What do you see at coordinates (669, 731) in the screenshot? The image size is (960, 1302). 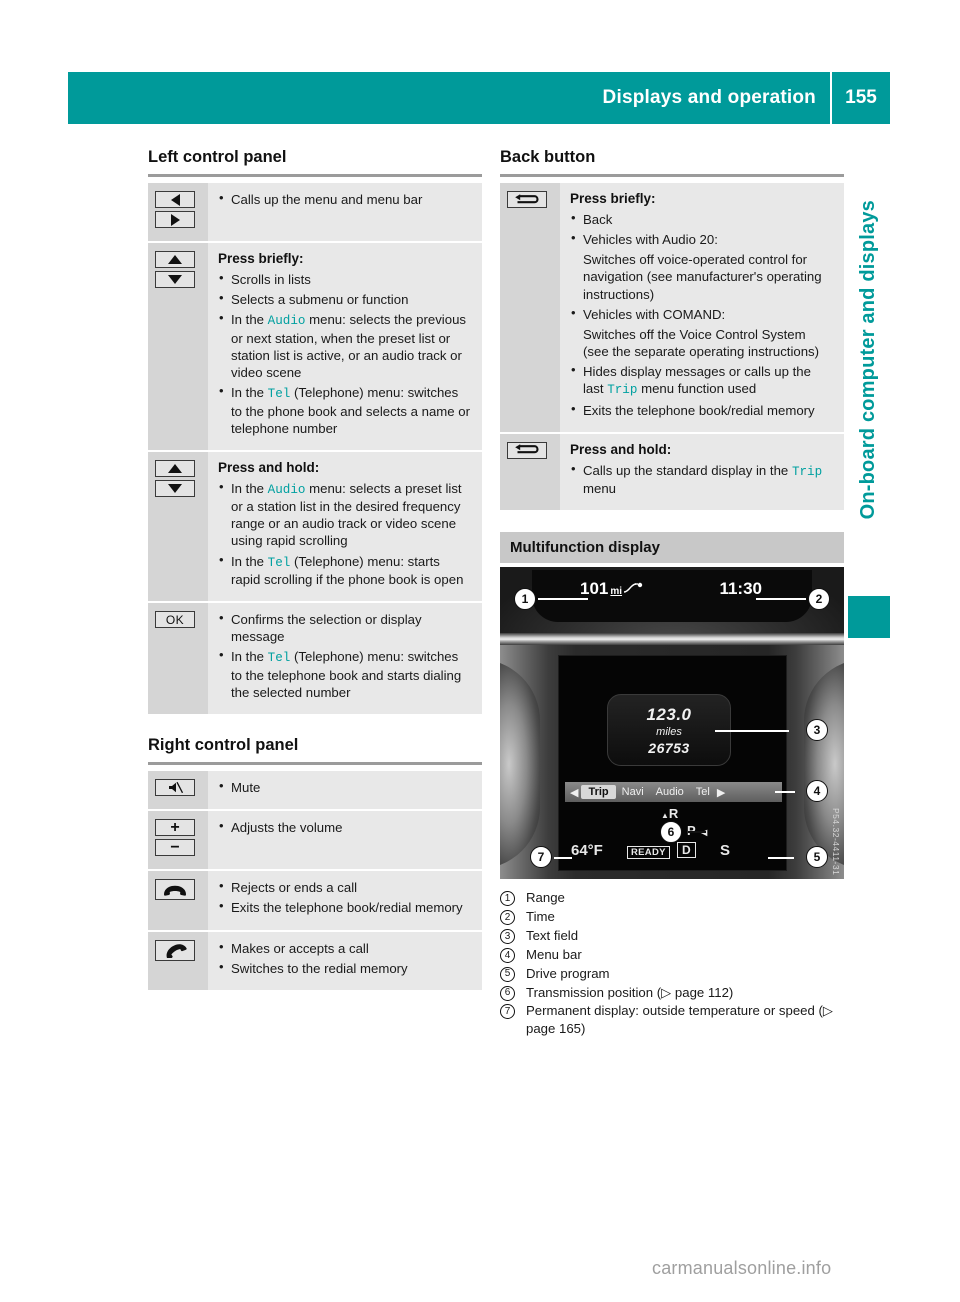 I see `text-field-unit: miles` at bounding box center [669, 731].